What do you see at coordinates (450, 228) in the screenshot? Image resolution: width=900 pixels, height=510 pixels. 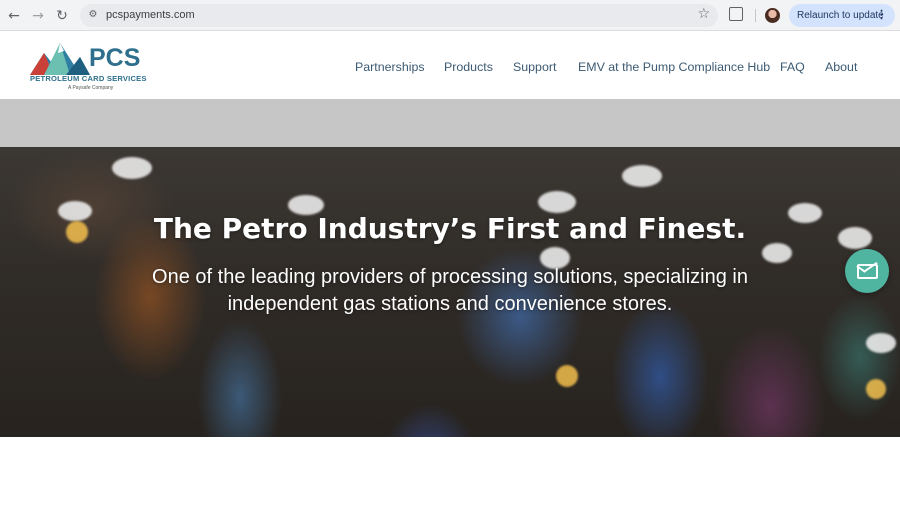 I see `hero-title: The Petro Industry’s First and Finest.` at bounding box center [450, 228].